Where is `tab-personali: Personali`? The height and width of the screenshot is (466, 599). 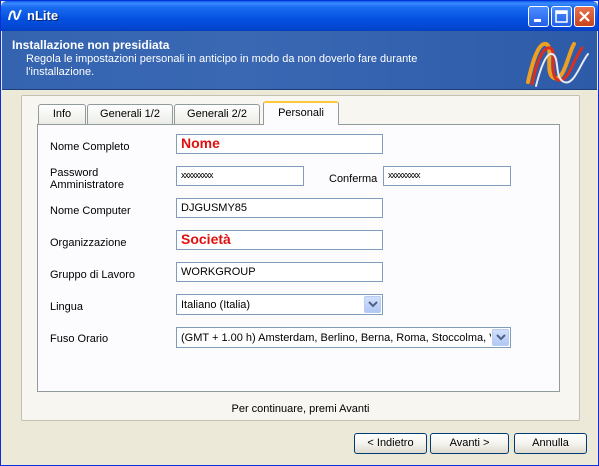 tab-personali: Personali is located at coordinates (301, 113).